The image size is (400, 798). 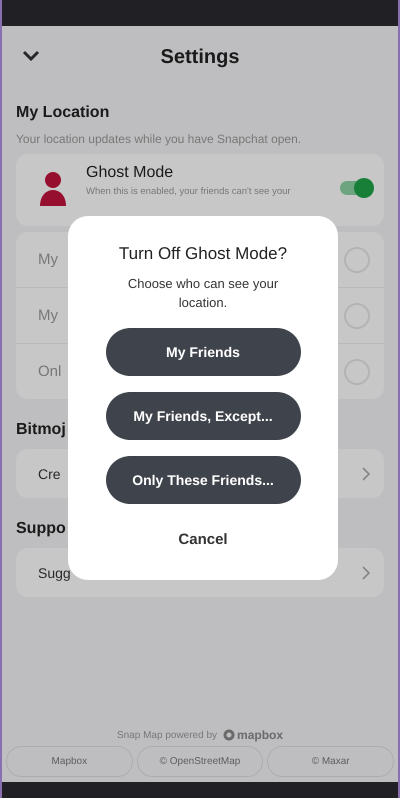 What do you see at coordinates (203, 254) in the screenshot?
I see `dialog-title: Turn Off Ghost Mode?` at bounding box center [203, 254].